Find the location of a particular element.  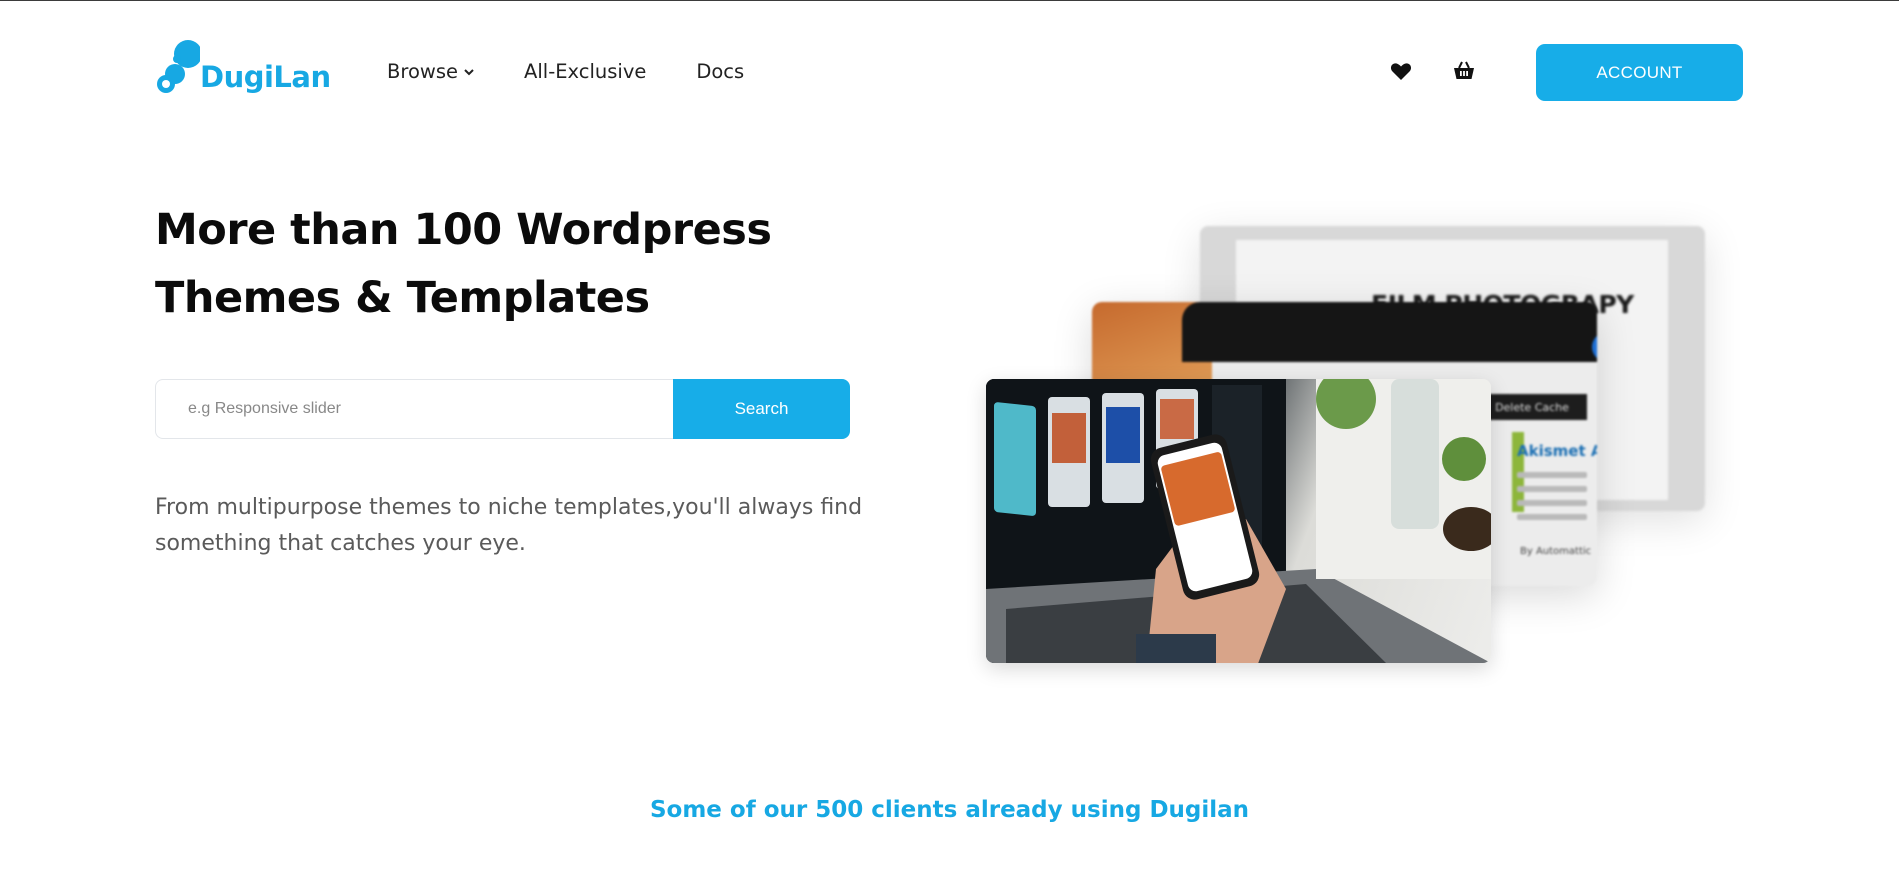

preview-byline: By Automattic is located at coordinates (1556, 551).